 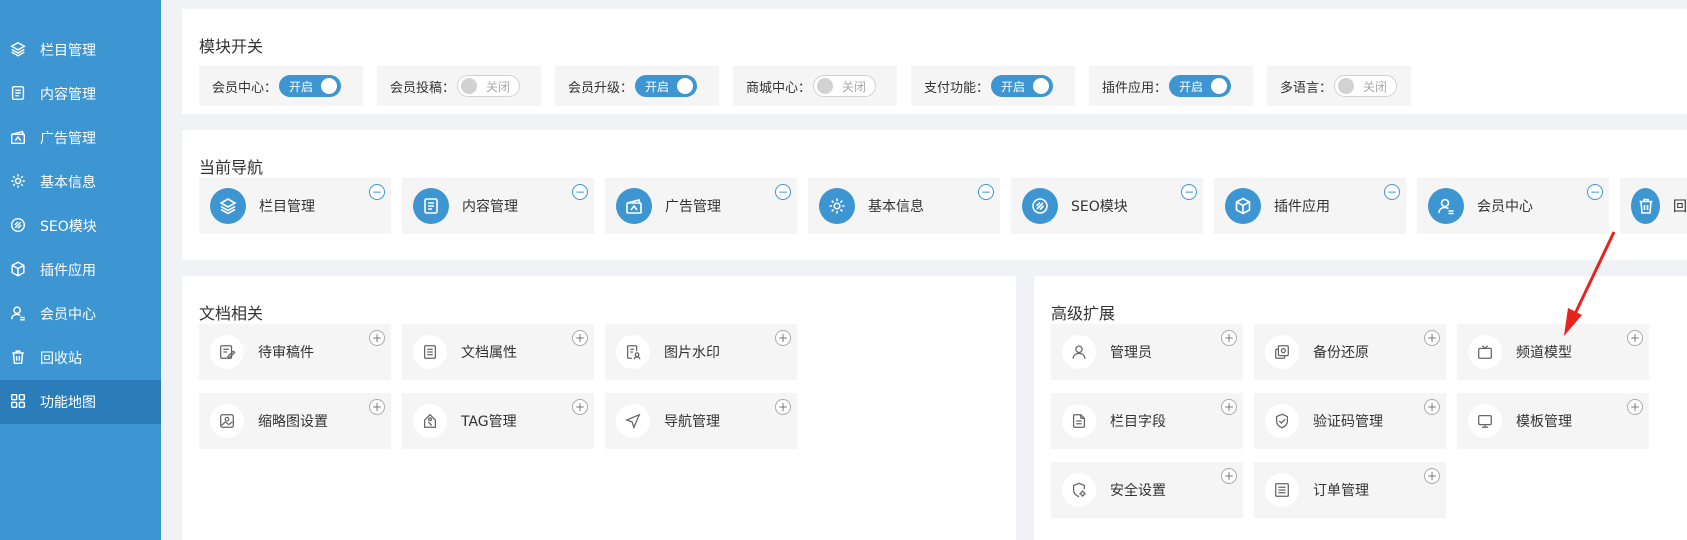 I want to click on doc-props-icon, so click(x=430, y=352).